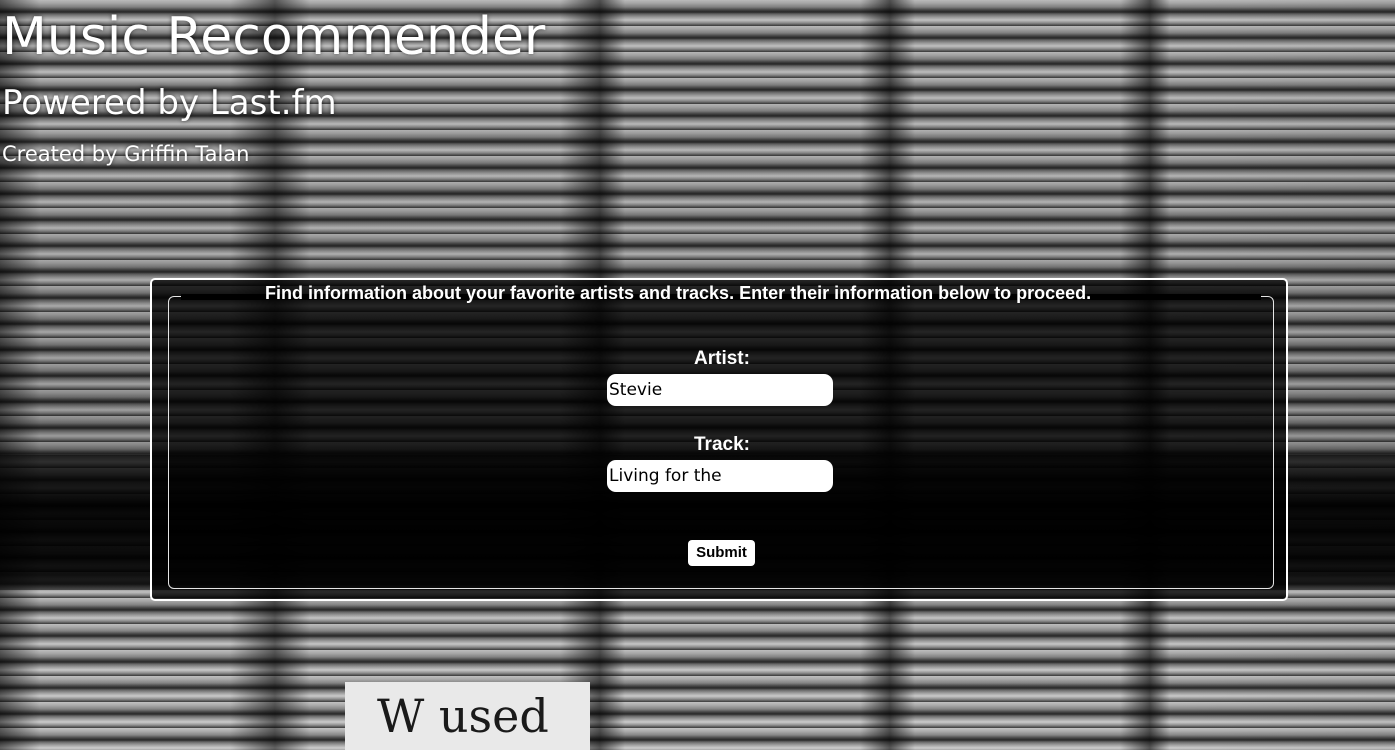 The width and height of the screenshot is (1395, 750). What do you see at coordinates (721, 553) in the screenshot?
I see `submit-button: Submit` at bounding box center [721, 553].